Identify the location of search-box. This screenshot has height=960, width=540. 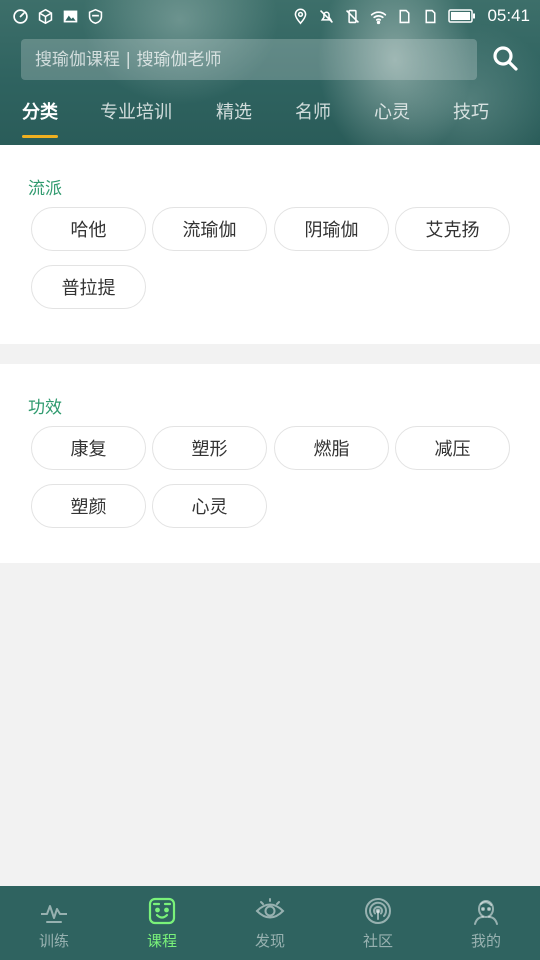
(249, 59).